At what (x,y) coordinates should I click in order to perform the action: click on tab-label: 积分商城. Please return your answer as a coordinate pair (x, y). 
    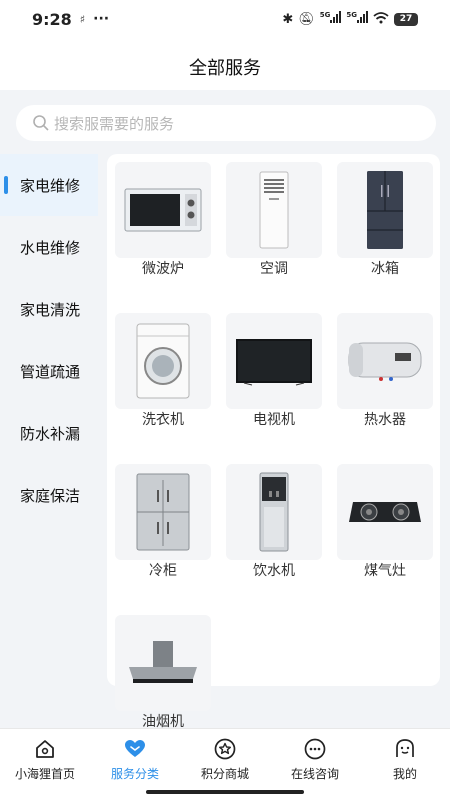
    Looking at the image, I should click on (224, 774).